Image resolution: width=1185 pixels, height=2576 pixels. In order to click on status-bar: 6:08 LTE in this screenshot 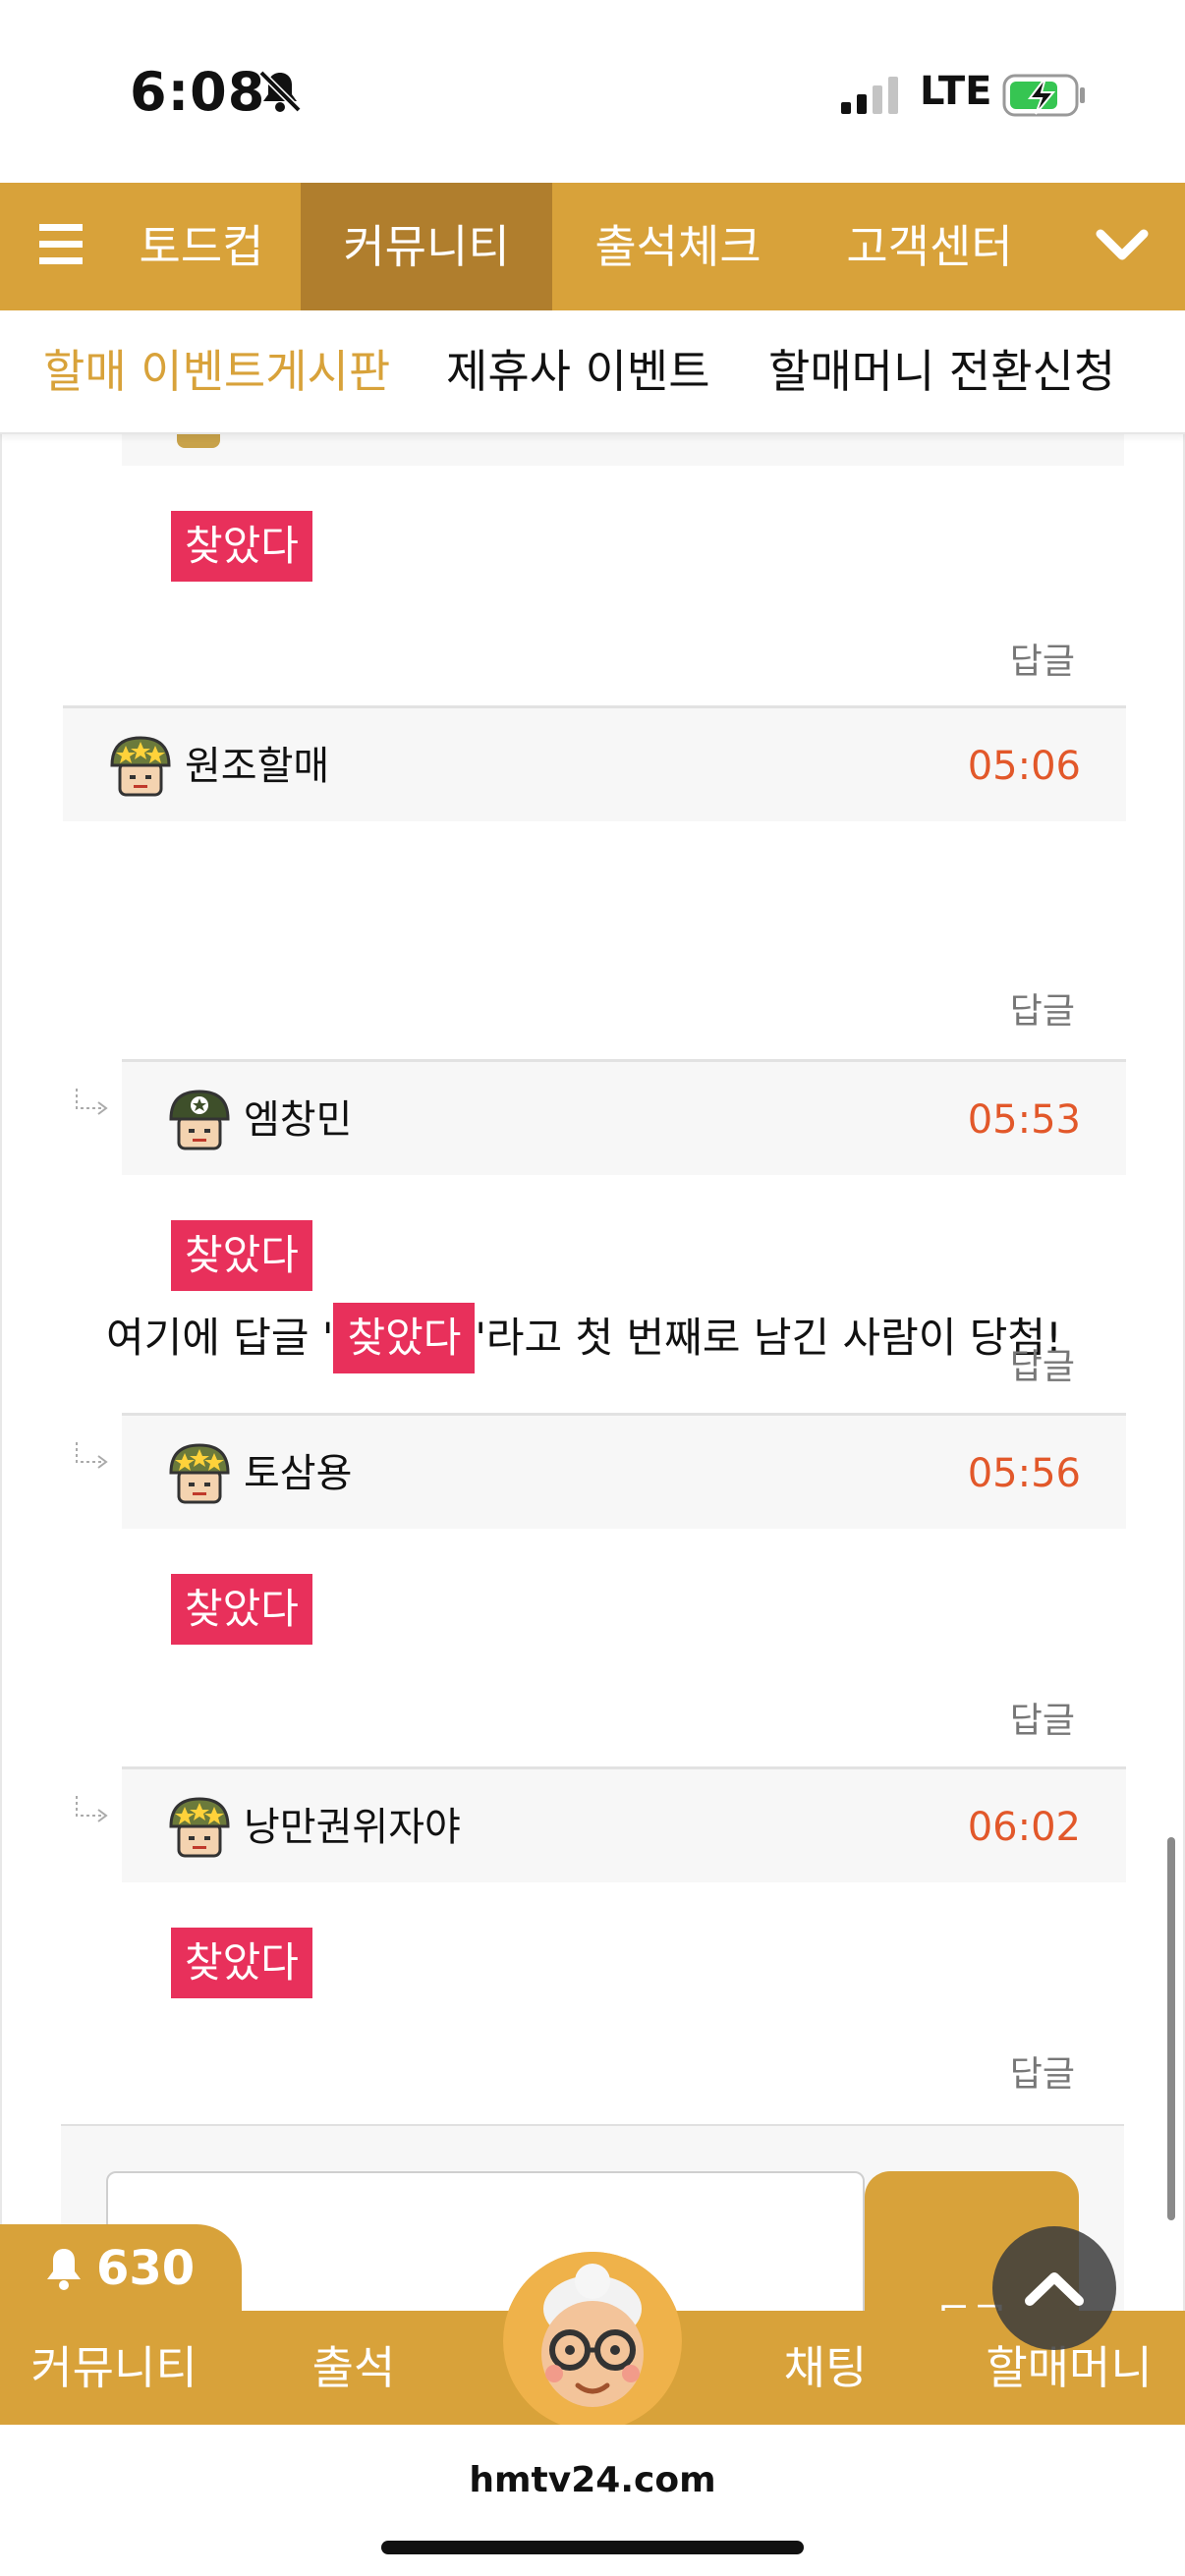, I will do `click(592, 91)`.